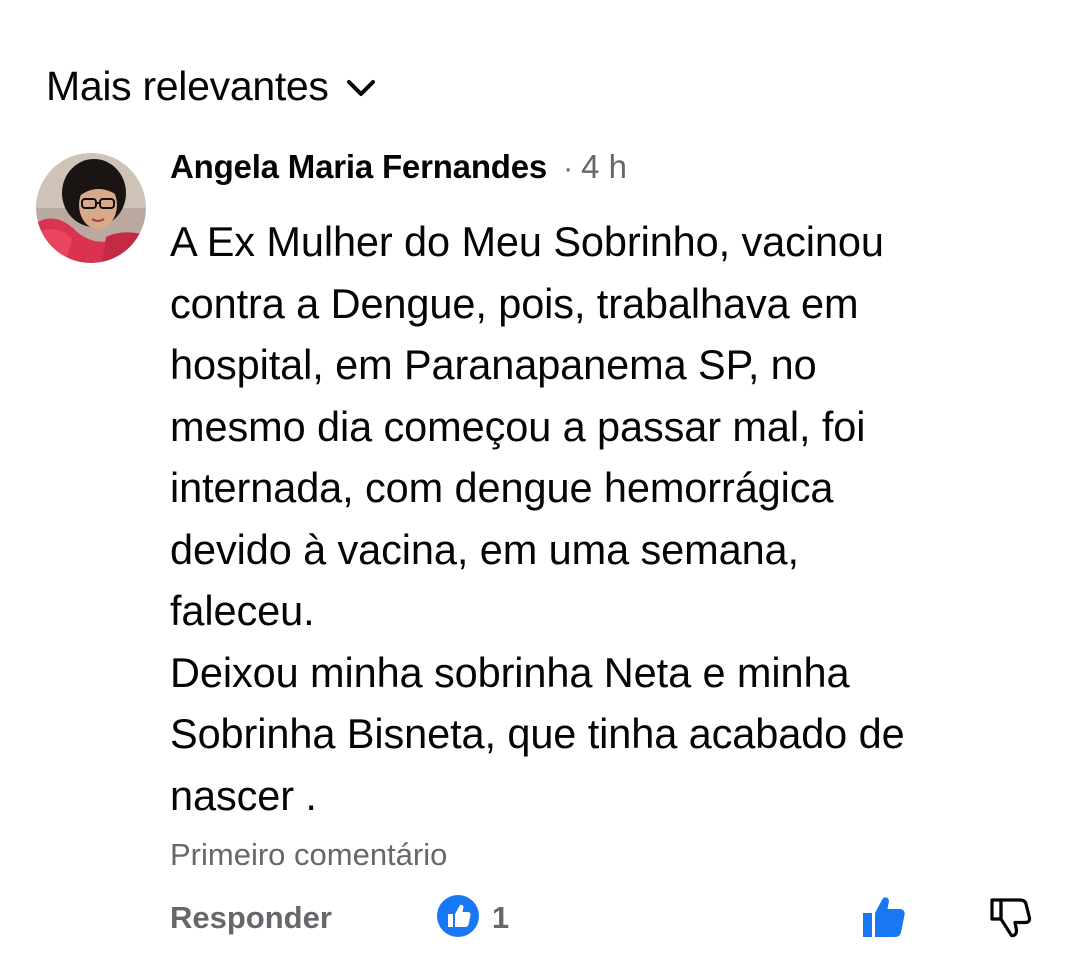  I want to click on sort-dropdown: Mais relevantes, so click(213, 86).